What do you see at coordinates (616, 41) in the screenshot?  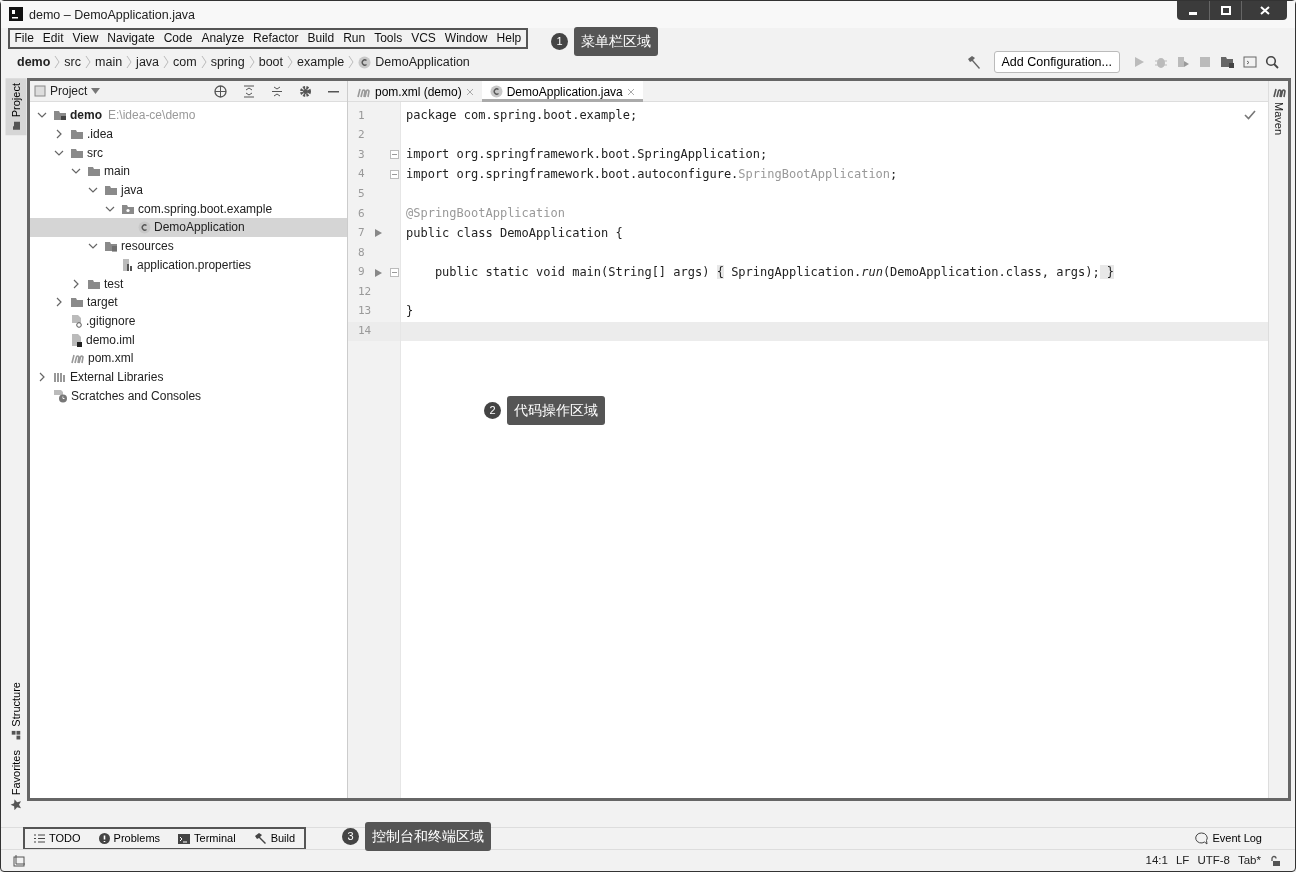 I see `callout-label: 菜单栏区域` at bounding box center [616, 41].